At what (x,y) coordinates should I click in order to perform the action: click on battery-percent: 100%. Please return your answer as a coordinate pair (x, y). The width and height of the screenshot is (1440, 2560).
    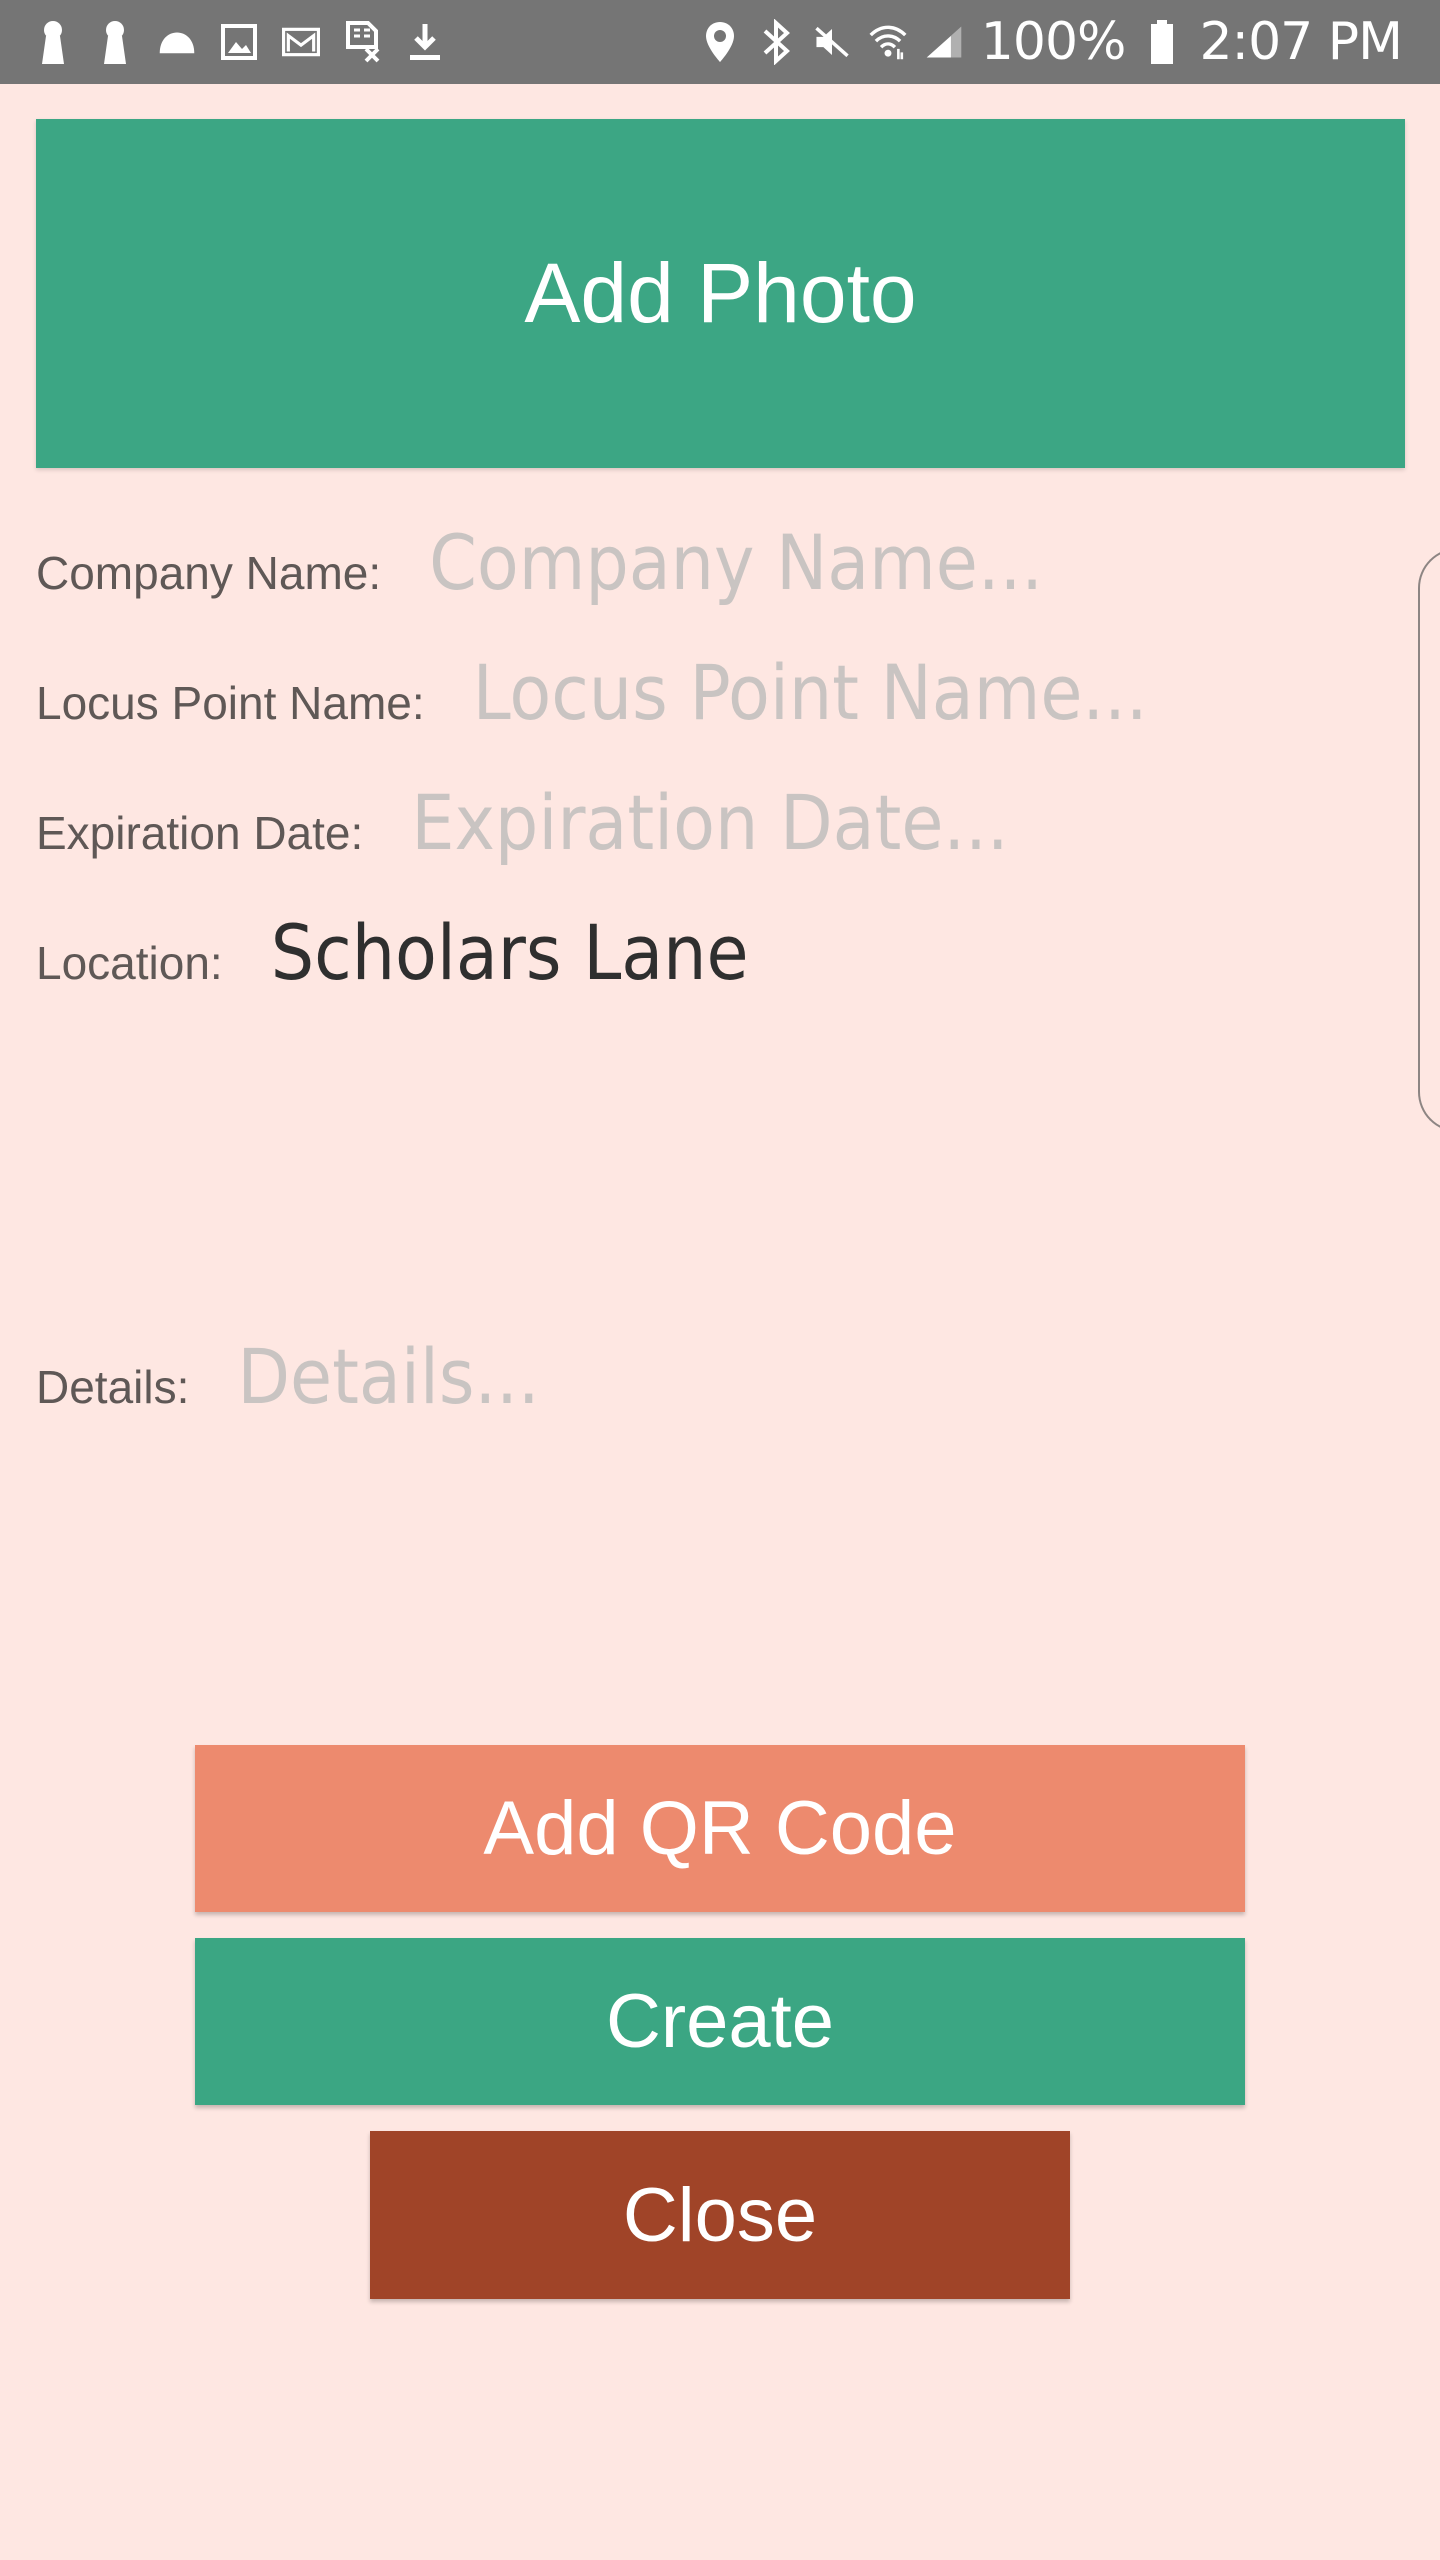
    Looking at the image, I should click on (1053, 42).